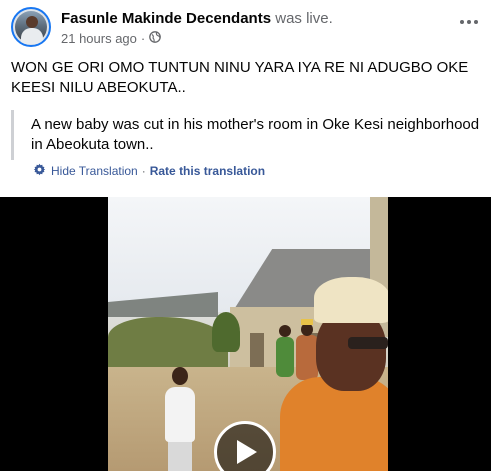  What do you see at coordinates (226, 332) in the screenshot?
I see `video-palm` at bounding box center [226, 332].